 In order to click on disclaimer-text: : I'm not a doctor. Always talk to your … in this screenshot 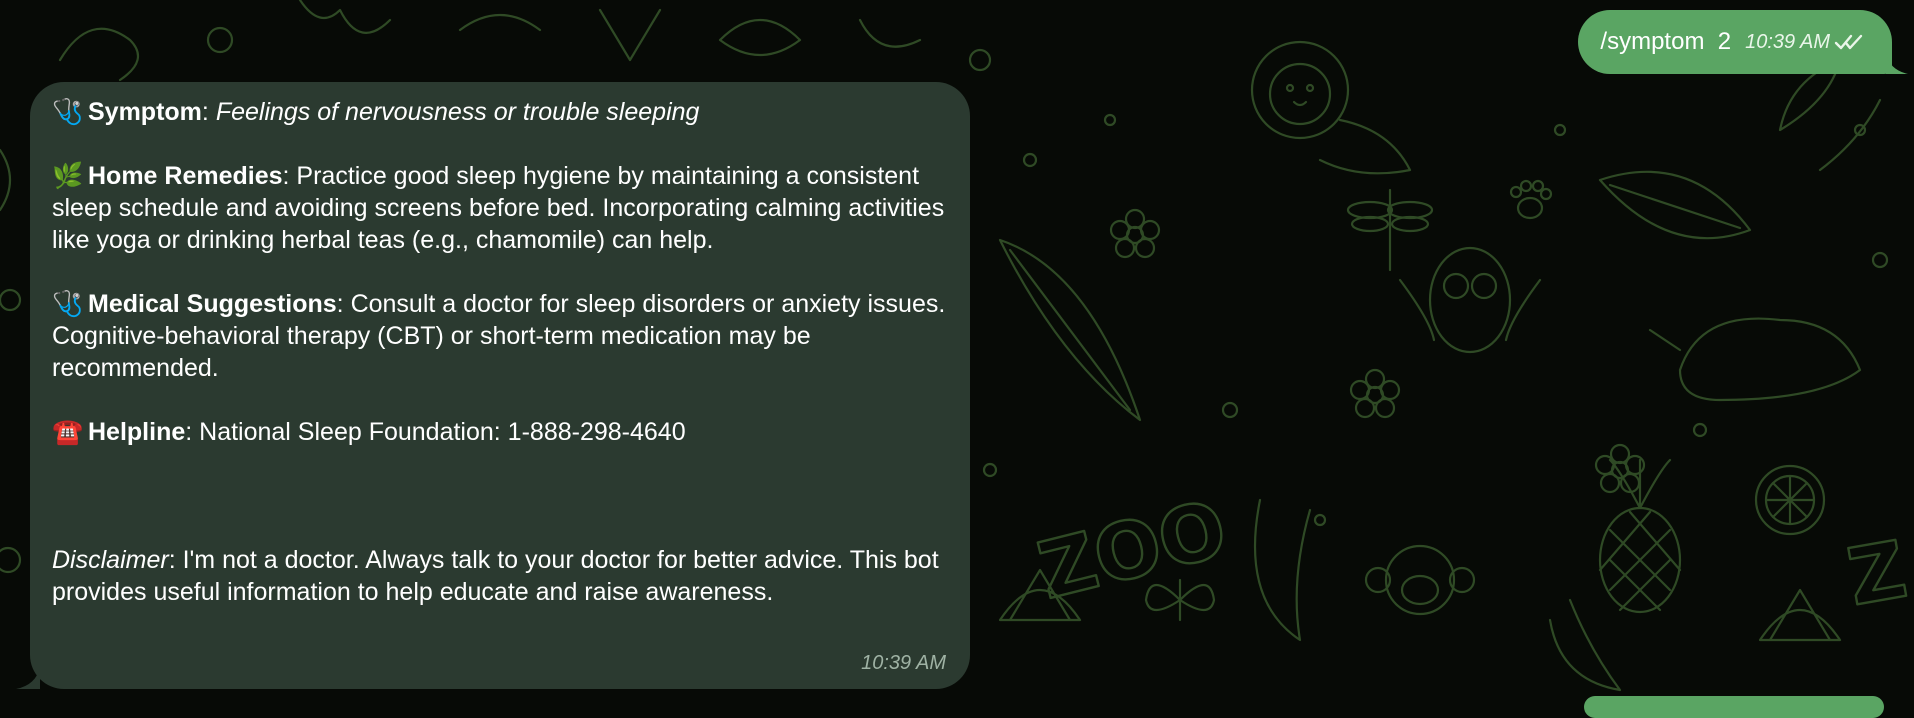, I will do `click(495, 576)`.